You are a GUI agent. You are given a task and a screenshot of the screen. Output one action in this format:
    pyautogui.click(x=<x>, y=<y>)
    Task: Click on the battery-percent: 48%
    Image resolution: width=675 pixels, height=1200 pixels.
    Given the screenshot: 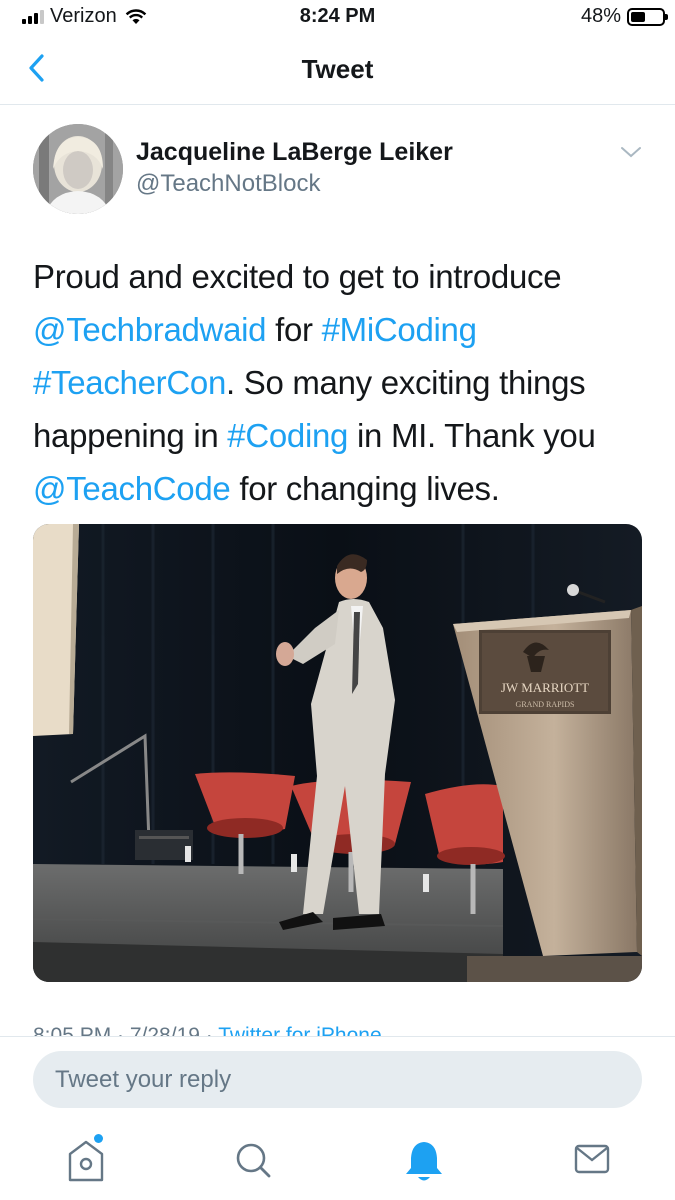 What is the action you would take?
    pyautogui.click(x=600, y=16)
    